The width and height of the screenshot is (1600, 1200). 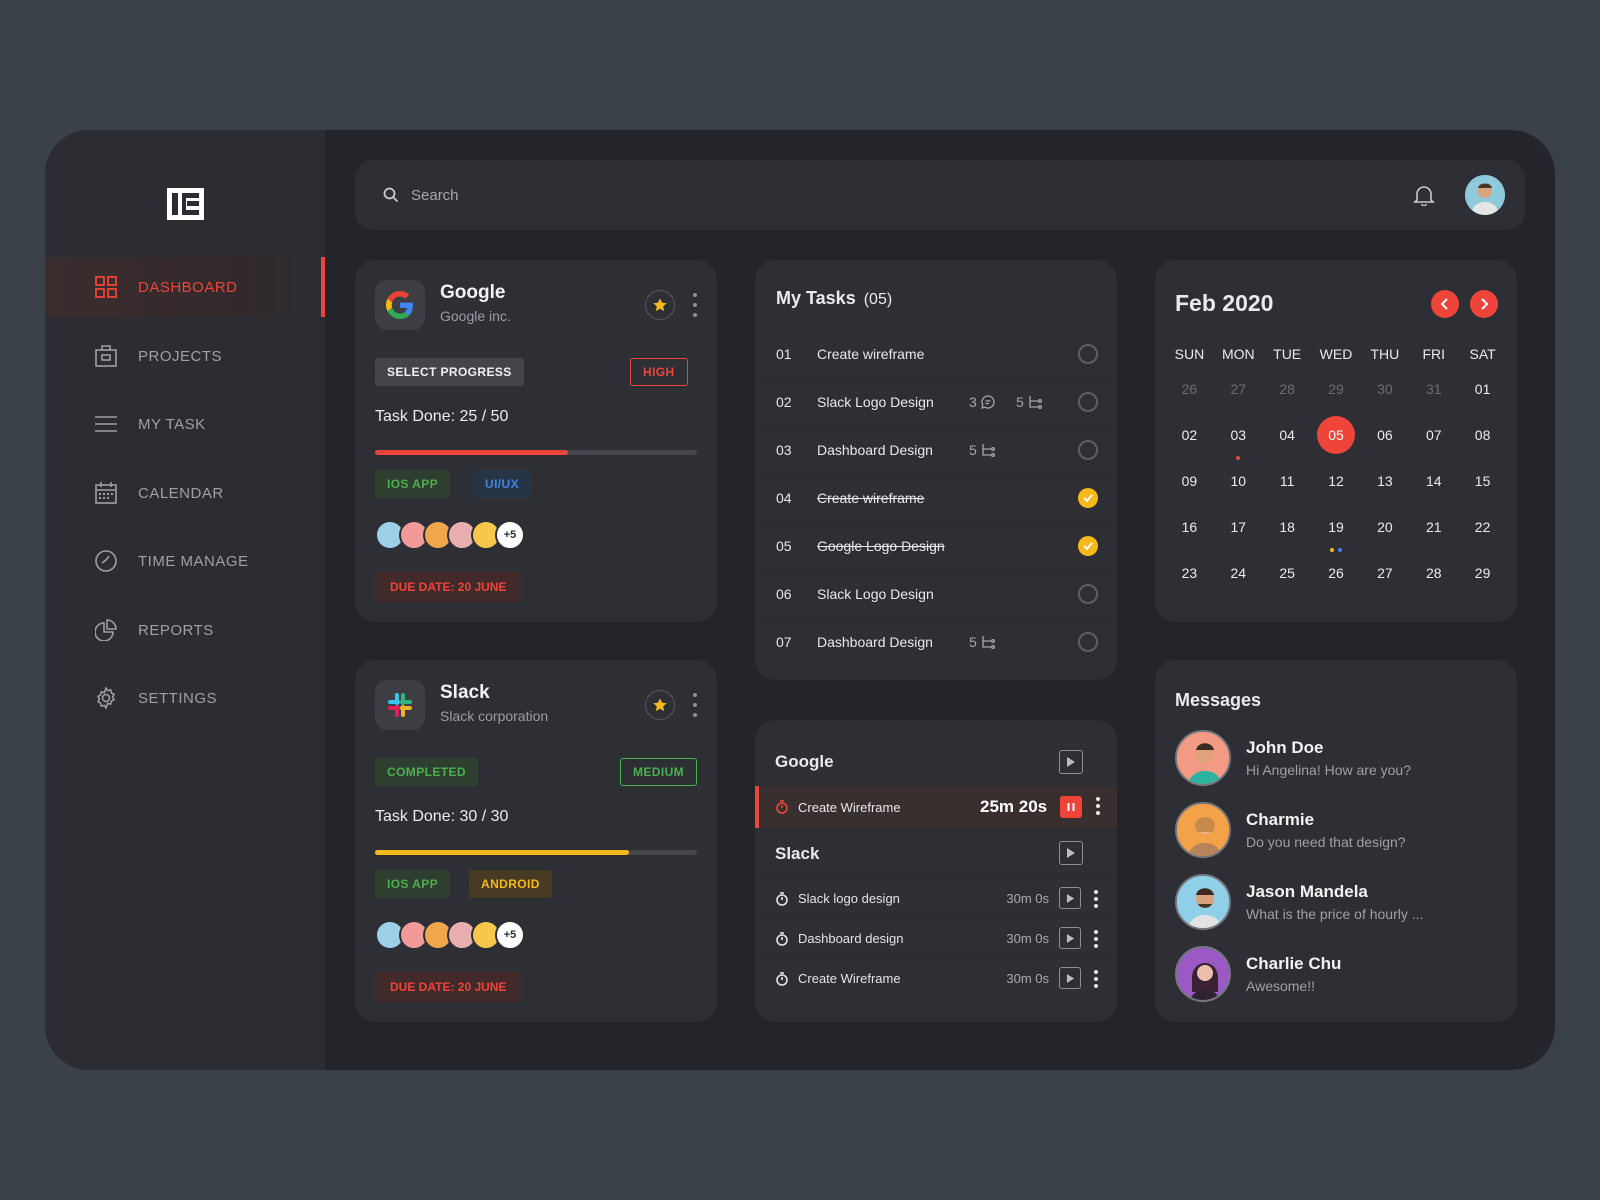 What do you see at coordinates (1445, 304) in the screenshot?
I see `calendar-prev-button` at bounding box center [1445, 304].